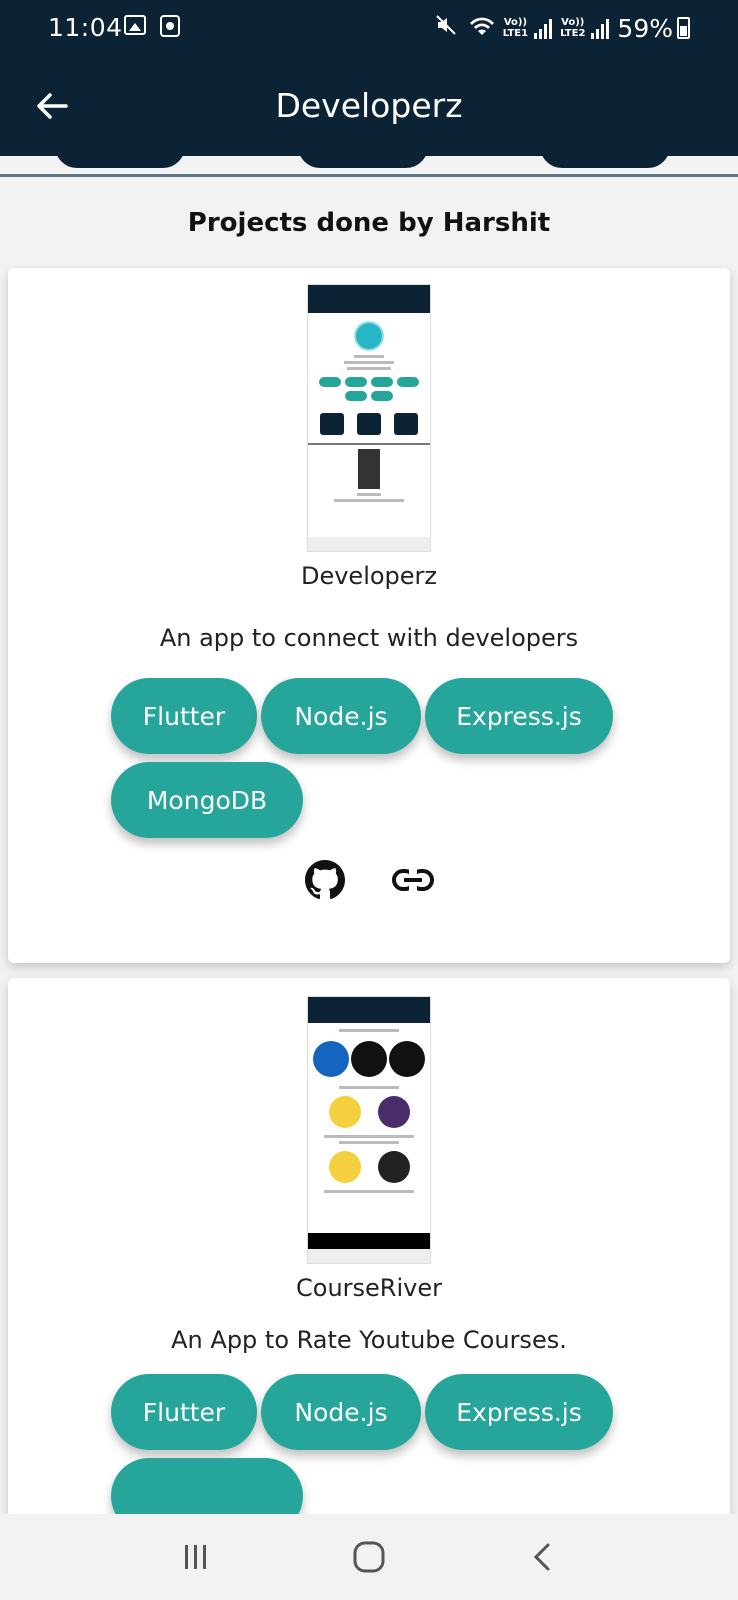  I want to click on home-icon, so click(369, 1557).